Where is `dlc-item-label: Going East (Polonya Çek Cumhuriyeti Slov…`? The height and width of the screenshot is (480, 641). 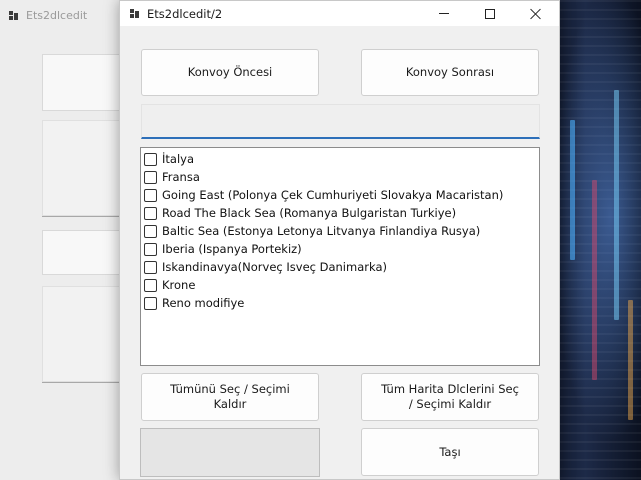 dlc-item-label: Going East (Polonya Çek Cumhuriyeti Slov… is located at coordinates (333, 195).